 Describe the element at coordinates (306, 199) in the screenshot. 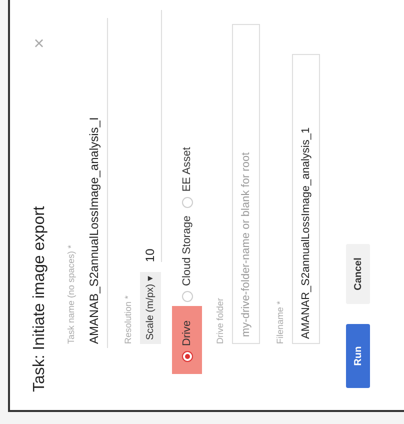

I see `filename-field: AMANAR_S2annualLossImage_analysis_1` at that location.